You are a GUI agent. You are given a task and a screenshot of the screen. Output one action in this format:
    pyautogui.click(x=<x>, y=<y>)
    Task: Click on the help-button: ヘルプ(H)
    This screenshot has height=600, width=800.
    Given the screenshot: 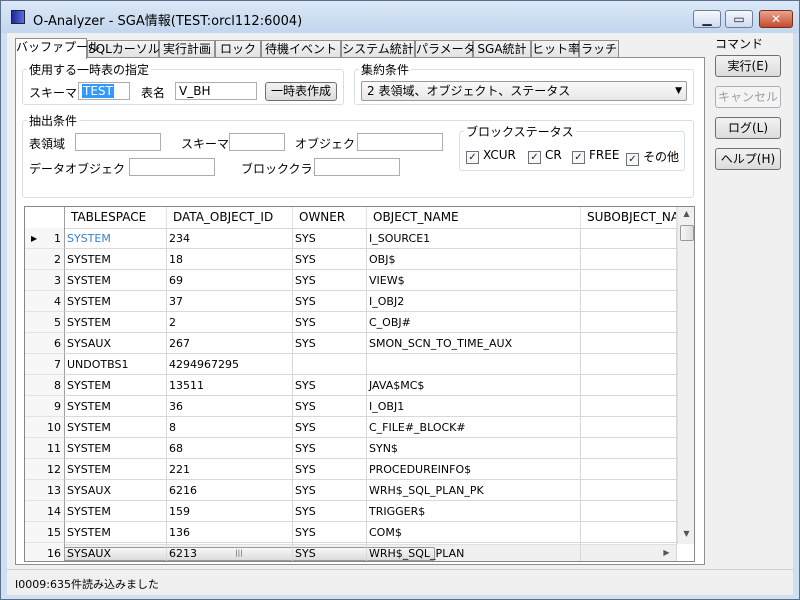 What is the action you would take?
    pyautogui.click(x=748, y=159)
    